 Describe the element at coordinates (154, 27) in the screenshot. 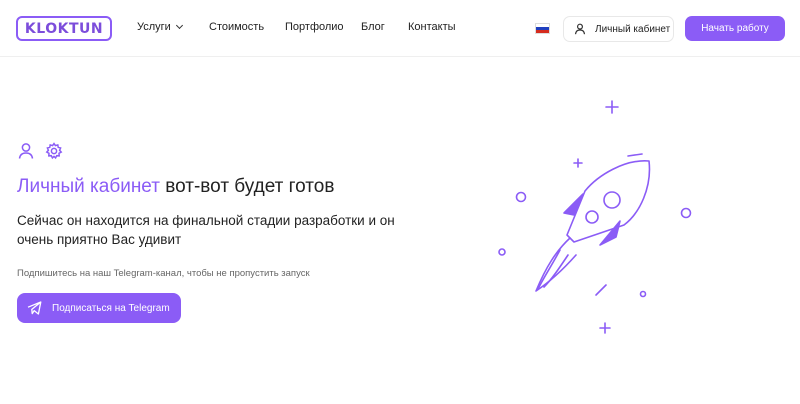

I see `nav-item-label: Услуги` at that location.